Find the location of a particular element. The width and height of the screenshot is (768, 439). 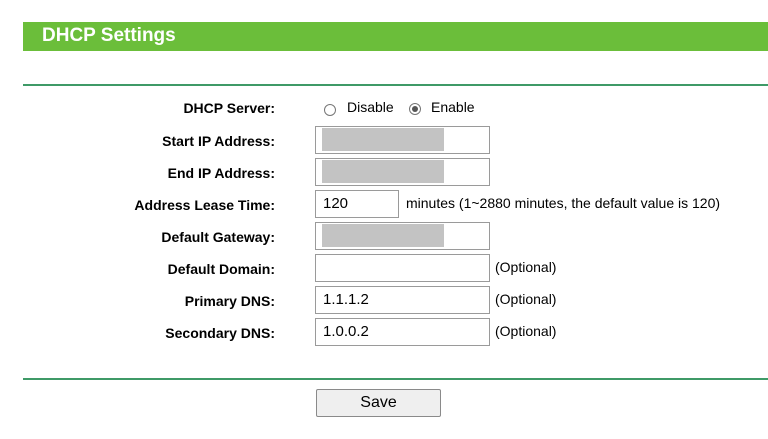

dhcp-server-label: DHCP Server: is located at coordinates (229, 108).